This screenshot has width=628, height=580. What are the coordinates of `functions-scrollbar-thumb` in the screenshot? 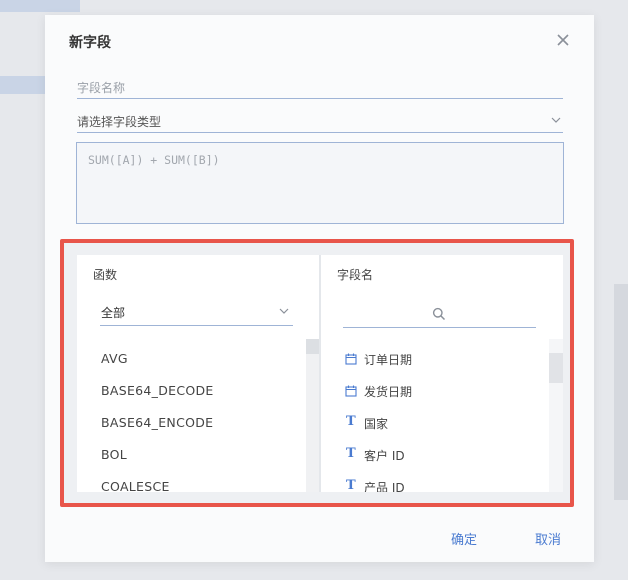 It's located at (312, 346).